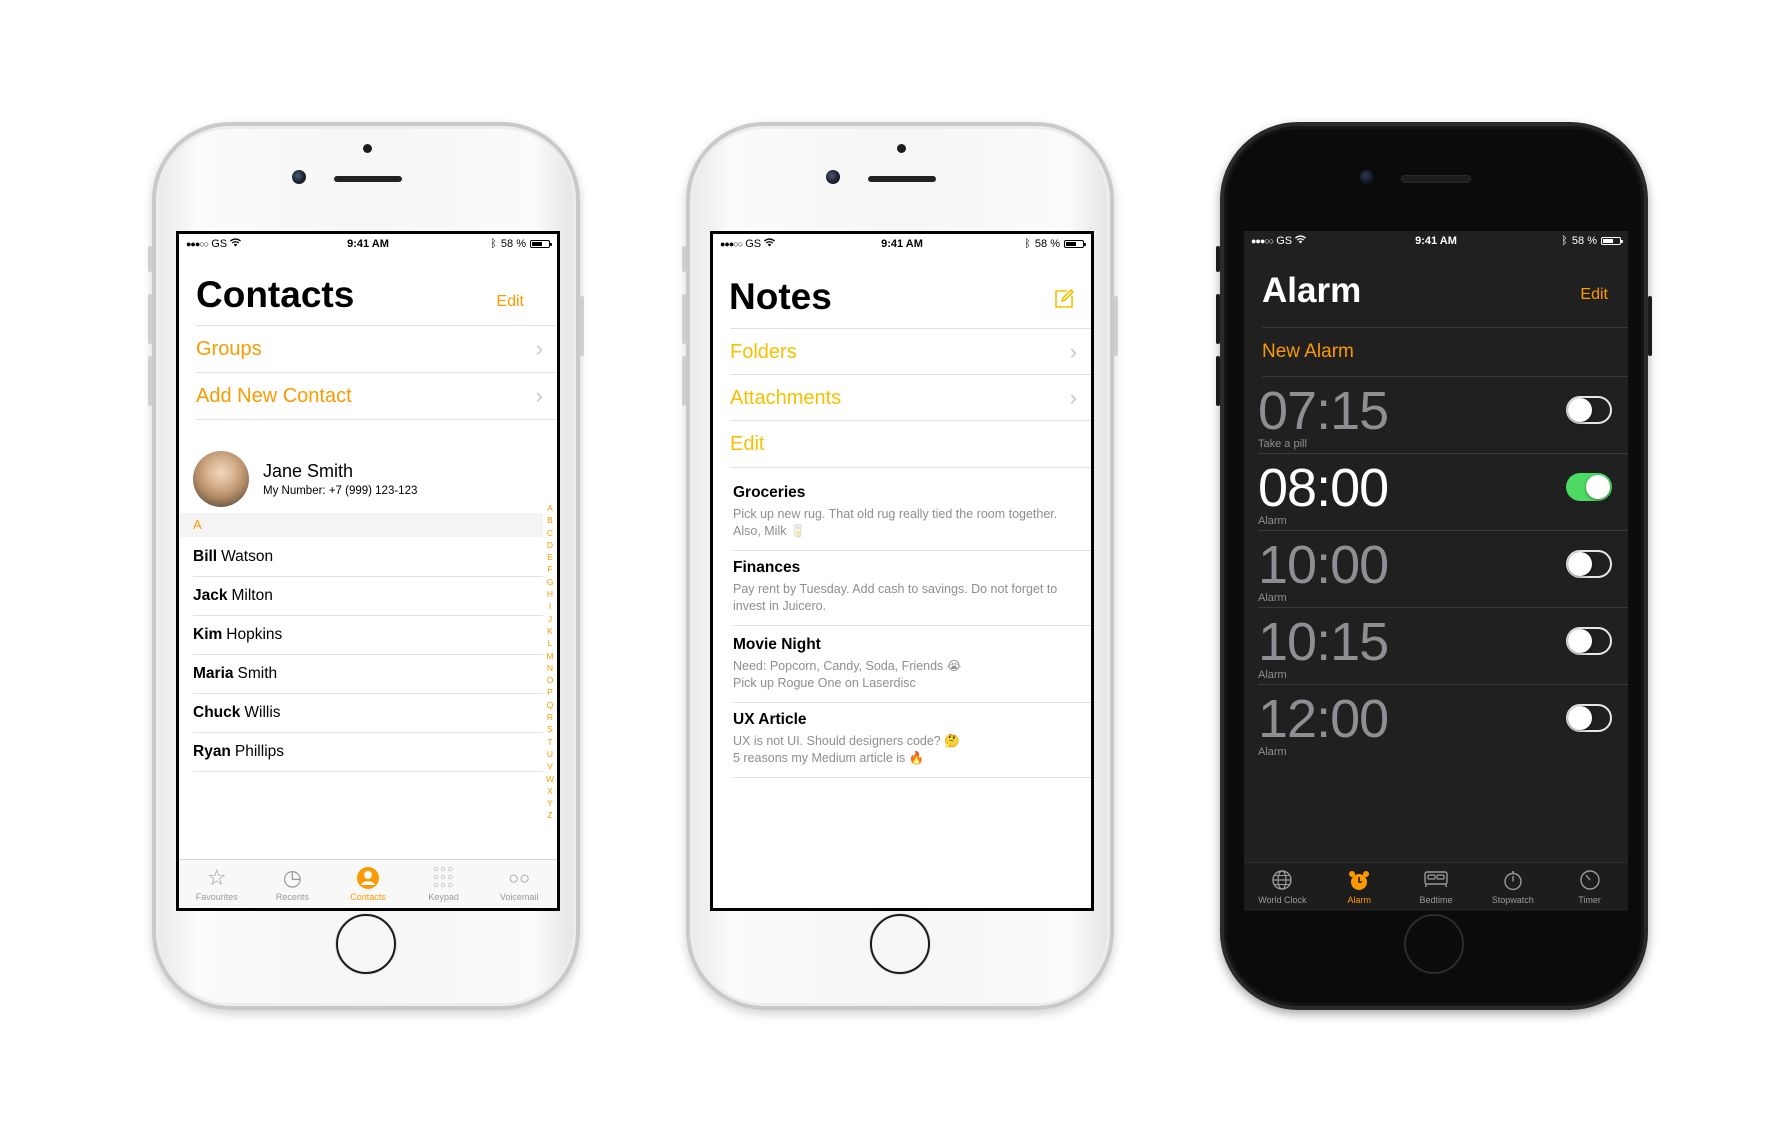 Image resolution: width=1789 pixels, height=1124 pixels. What do you see at coordinates (1323, 565) in the screenshot?
I see `alarm-time: 10:00` at bounding box center [1323, 565].